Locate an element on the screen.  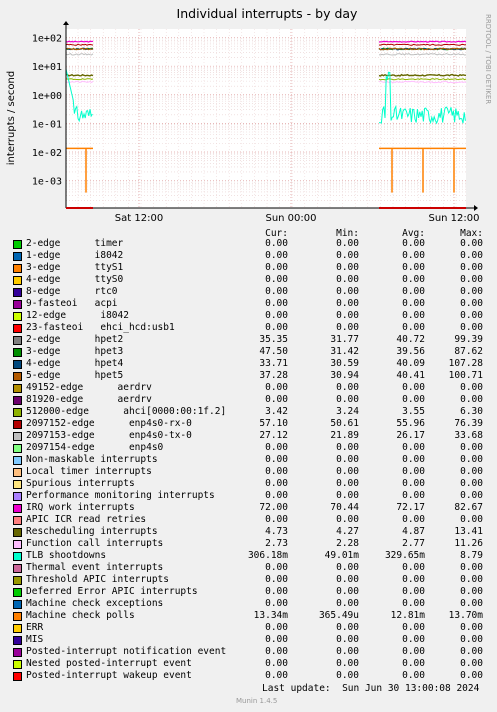
legend-cur-value: 27.12 is located at coordinates (273, 435).